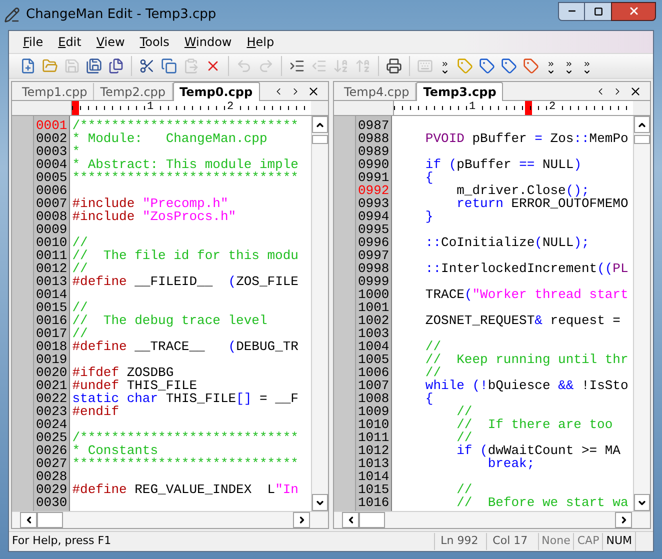 The height and width of the screenshot is (559, 662). Describe the element at coordinates (374, 268) in the screenshot. I see `line-number: 0998` at that location.